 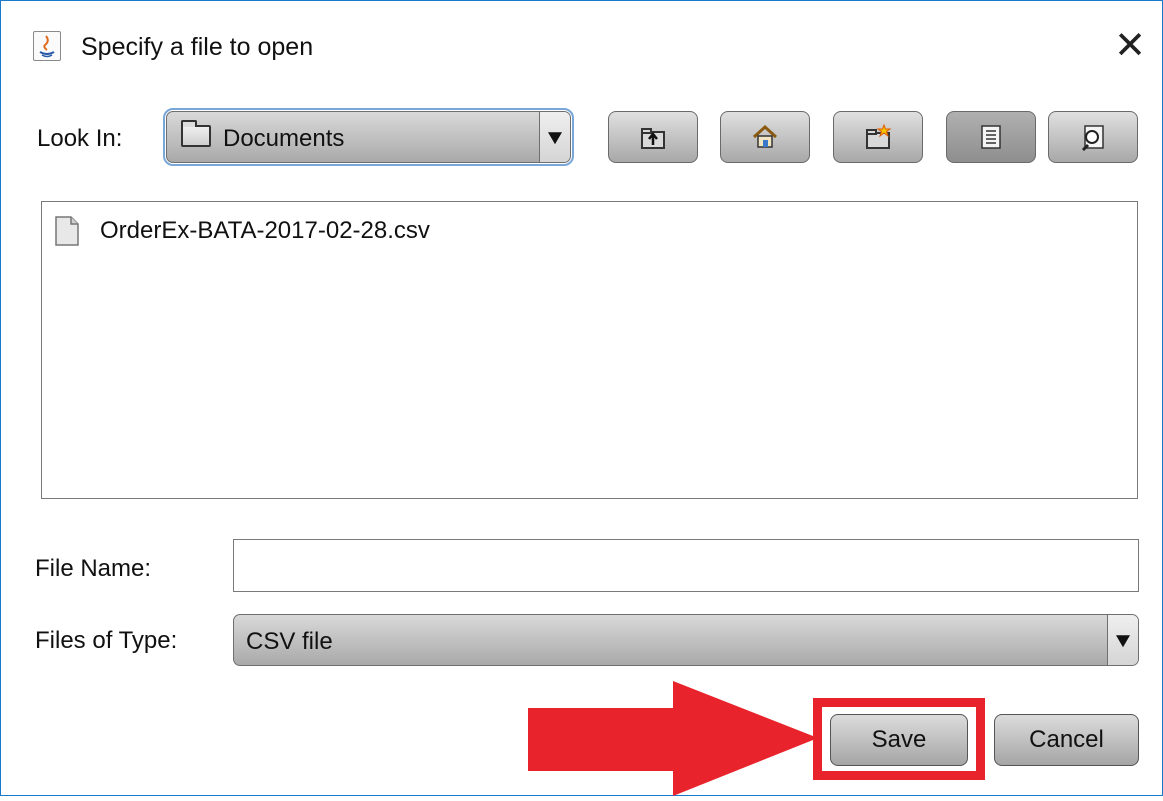 I want to click on save-highlight-box, so click(x=899, y=739).